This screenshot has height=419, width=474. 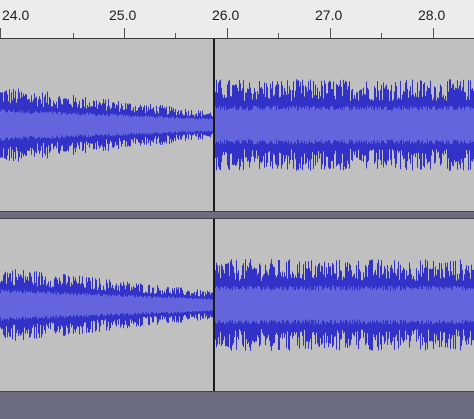 I want to click on tick-label-24: 24.0, so click(x=16, y=15).